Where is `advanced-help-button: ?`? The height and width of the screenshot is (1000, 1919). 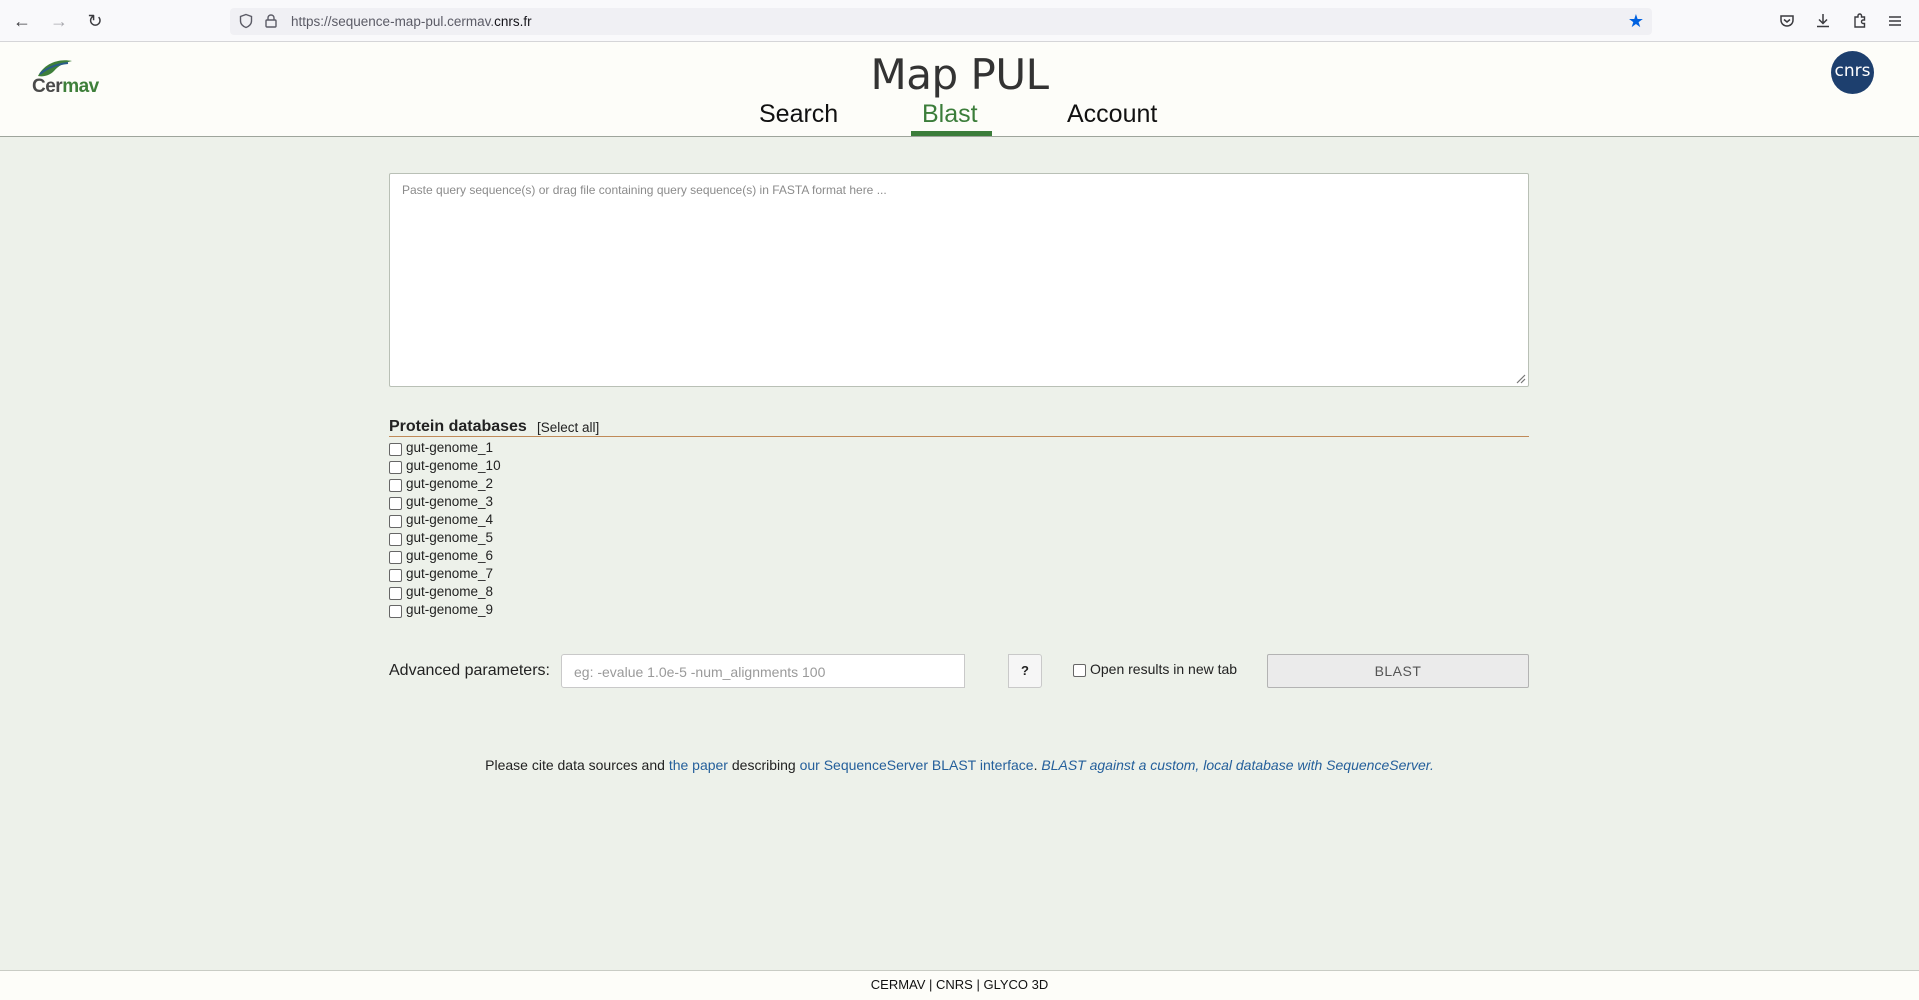
advanced-help-button: ? is located at coordinates (1025, 671).